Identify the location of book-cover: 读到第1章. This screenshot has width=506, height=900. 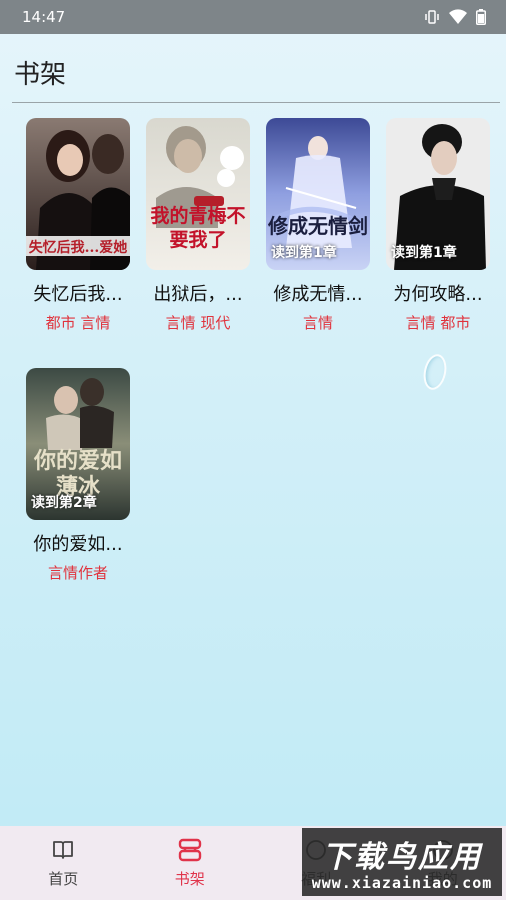
(438, 194).